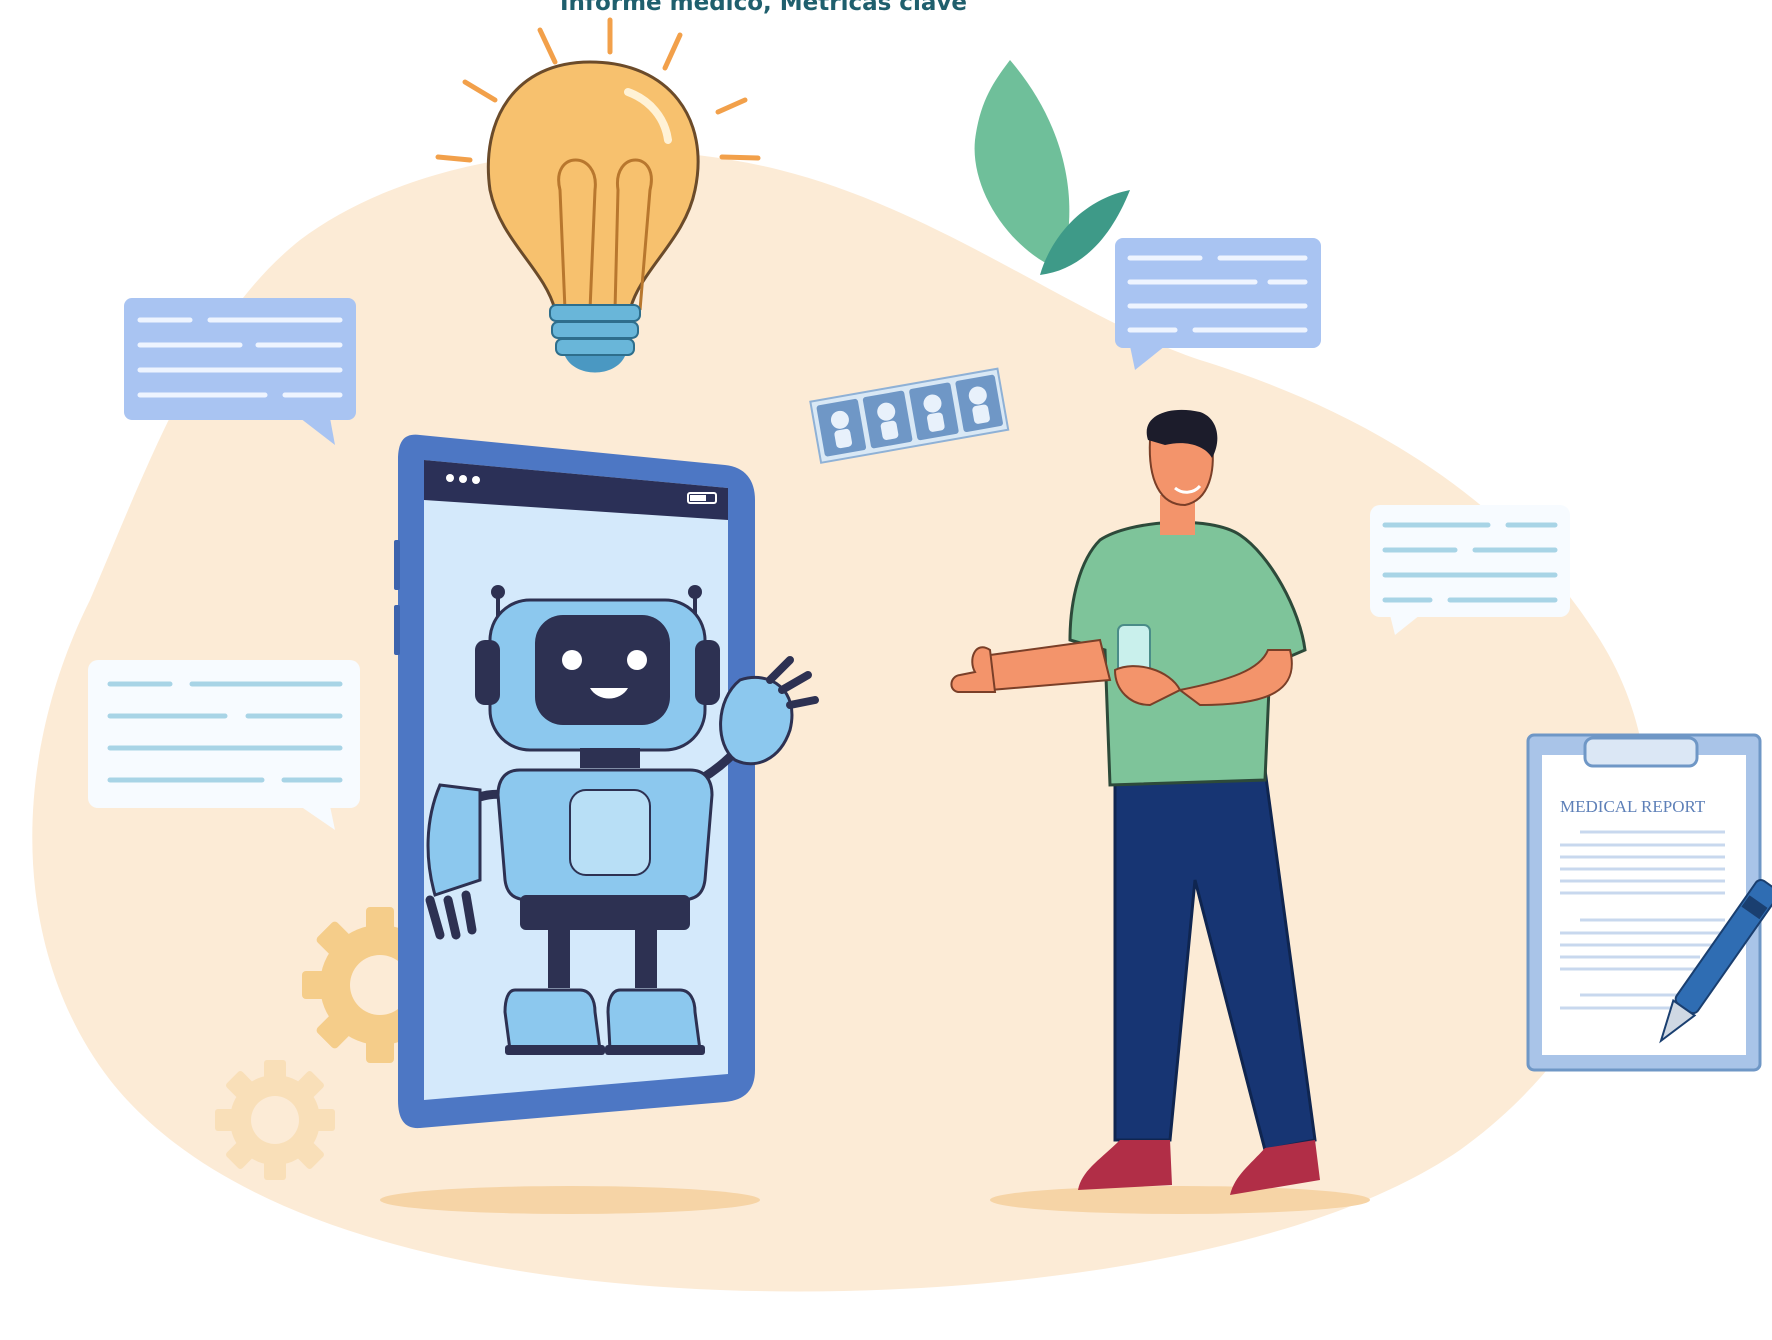 This screenshot has height=1340, width=1772. What do you see at coordinates (1052, 167) in the screenshot?
I see `leaf-icon` at bounding box center [1052, 167].